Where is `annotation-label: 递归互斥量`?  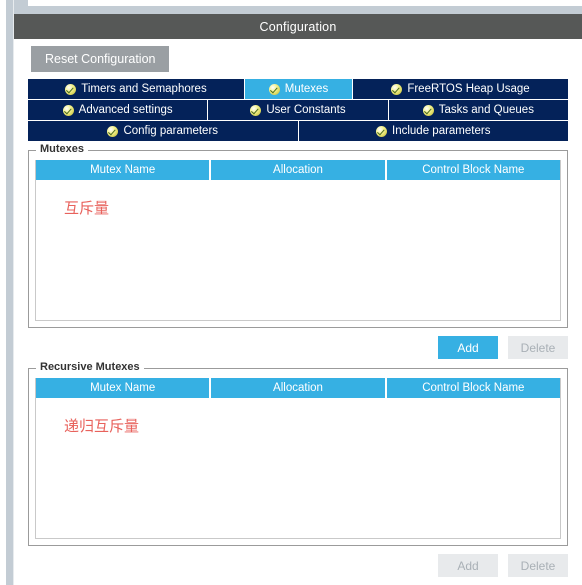
annotation-label: 递归互斥量 is located at coordinates (102, 426).